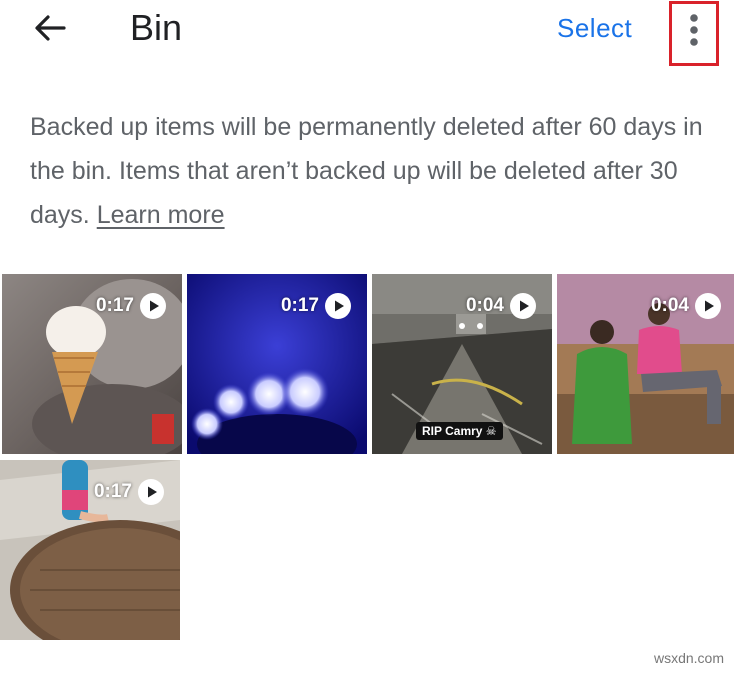  I want to click on select-button: Select, so click(594, 28).